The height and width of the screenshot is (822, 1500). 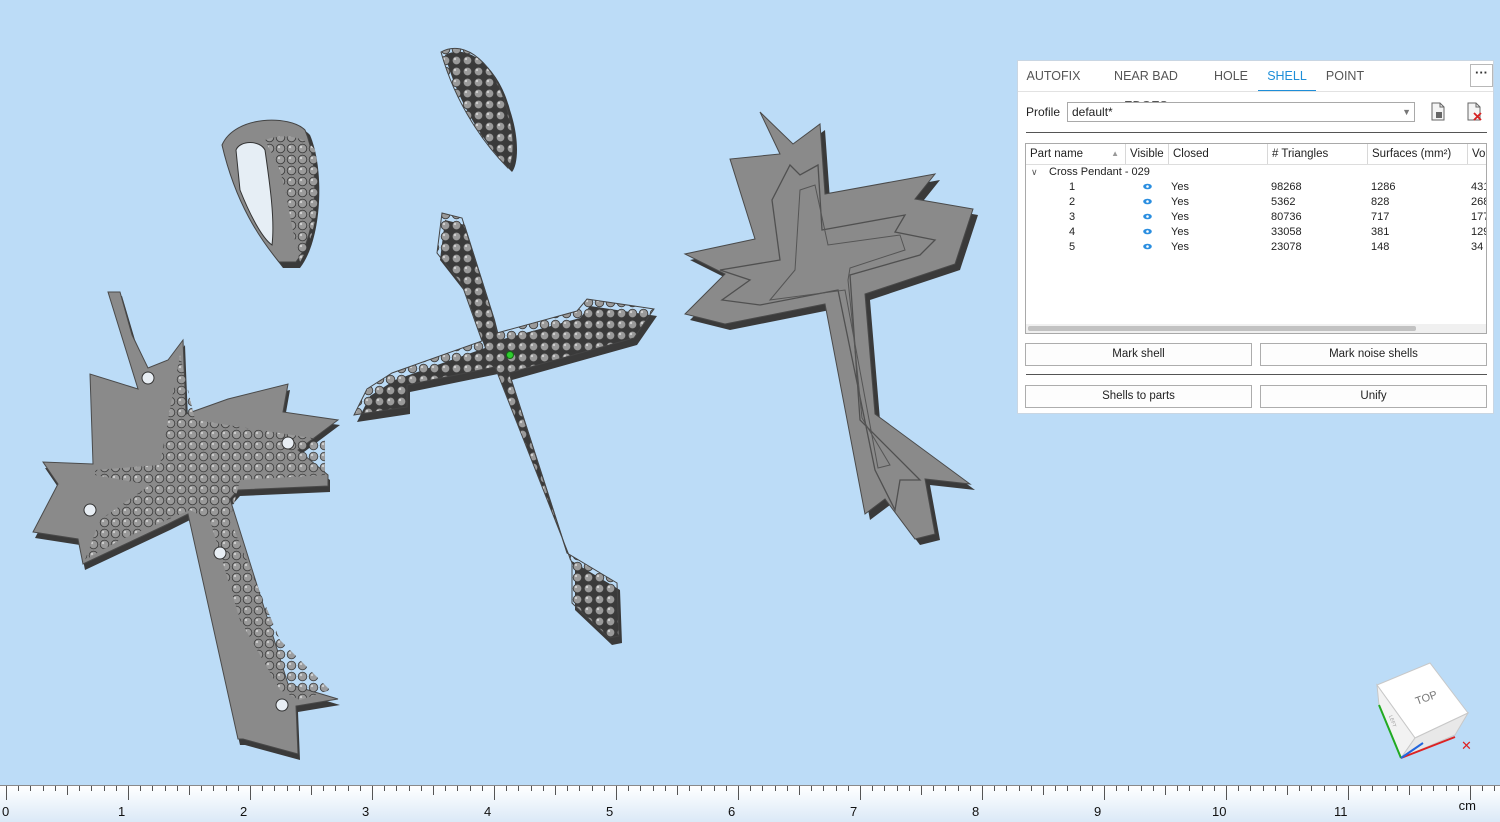 I want to click on tab-point: POINT, so click(x=1345, y=76).